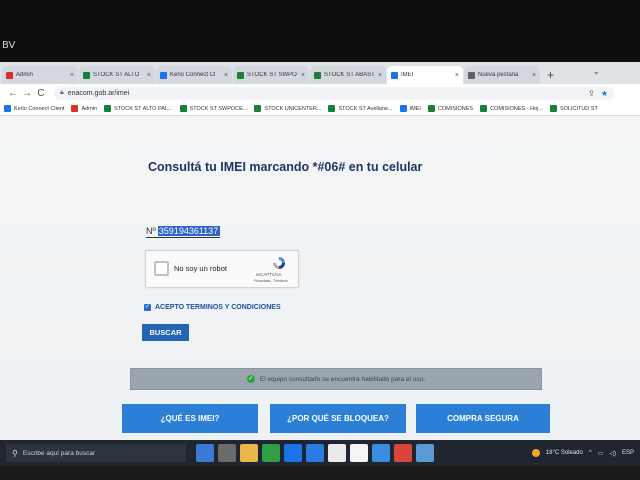 The image size is (640, 480). I want to click on reload-icon: C, so click(41, 93).